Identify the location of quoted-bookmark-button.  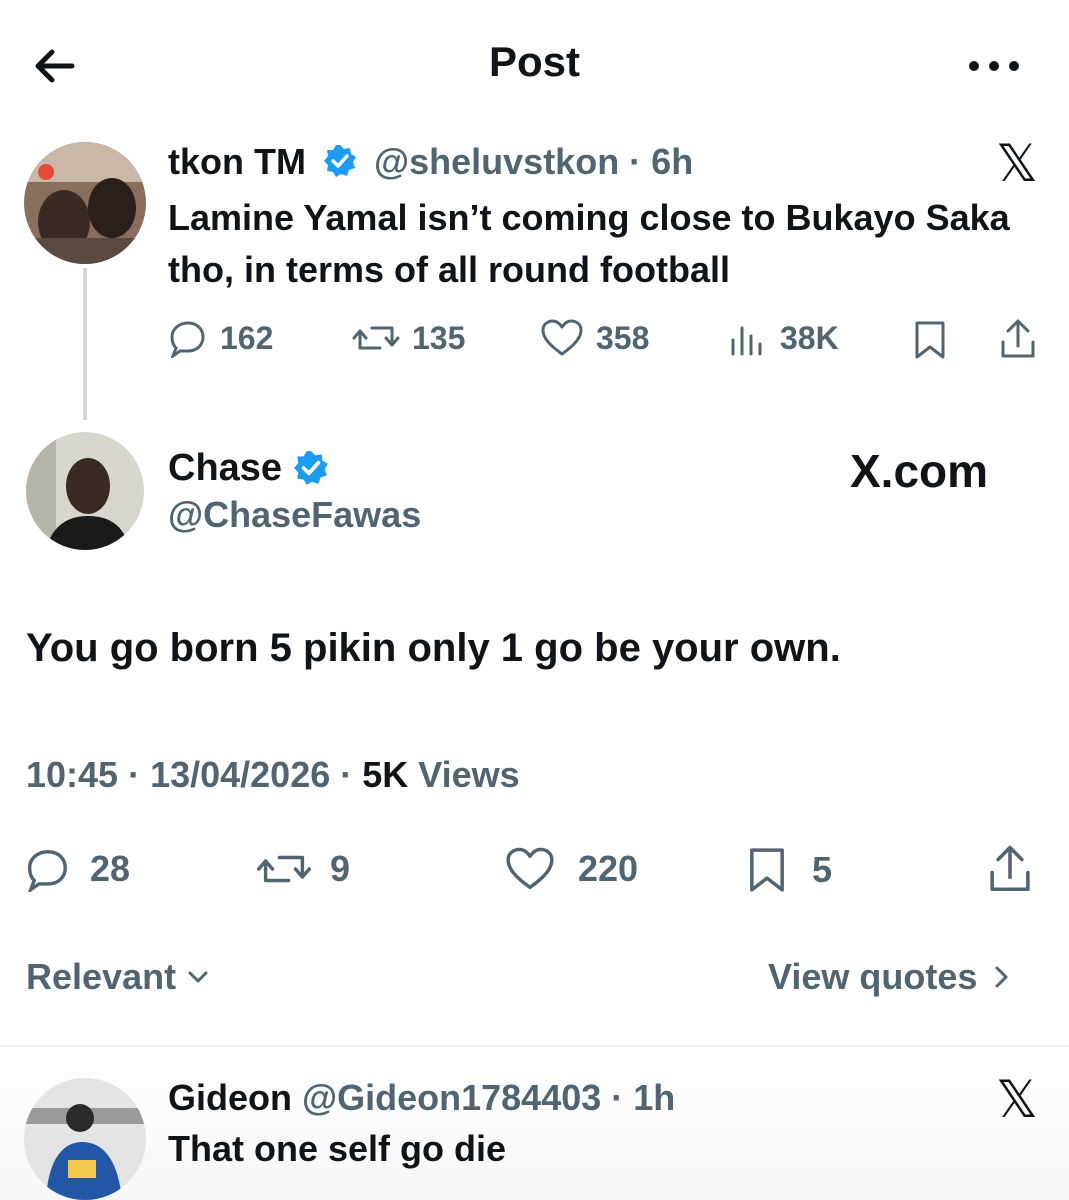
(930, 342).